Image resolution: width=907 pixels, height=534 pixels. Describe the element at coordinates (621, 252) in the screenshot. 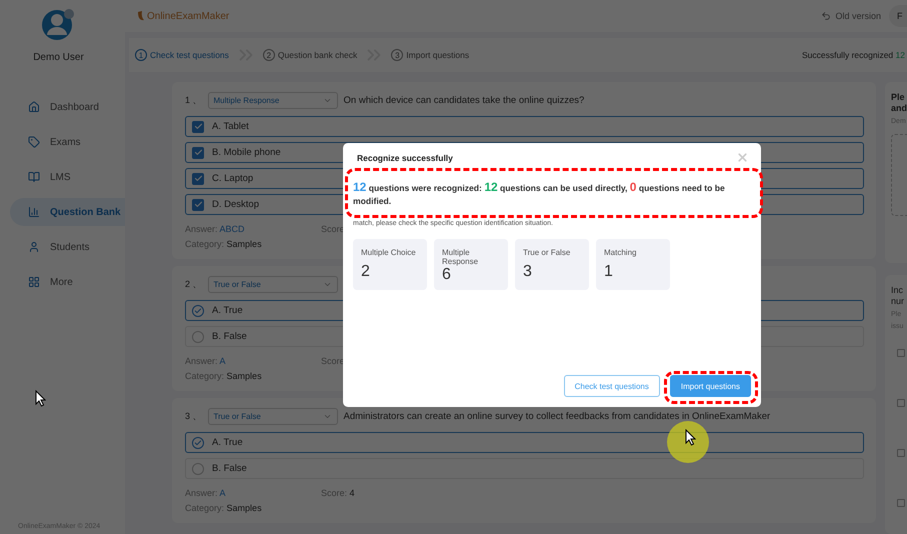

I see `stat-label: Matching` at that location.